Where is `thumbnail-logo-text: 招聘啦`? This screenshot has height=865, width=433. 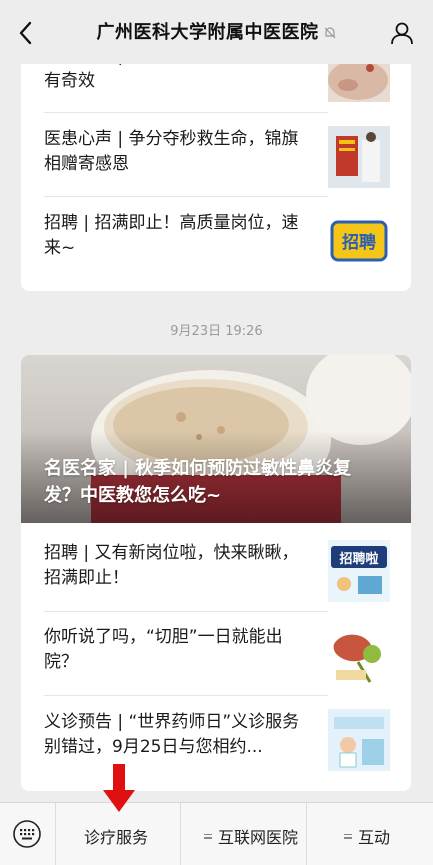 thumbnail-logo-text: 招聘啦 is located at coordinates (358, 559).